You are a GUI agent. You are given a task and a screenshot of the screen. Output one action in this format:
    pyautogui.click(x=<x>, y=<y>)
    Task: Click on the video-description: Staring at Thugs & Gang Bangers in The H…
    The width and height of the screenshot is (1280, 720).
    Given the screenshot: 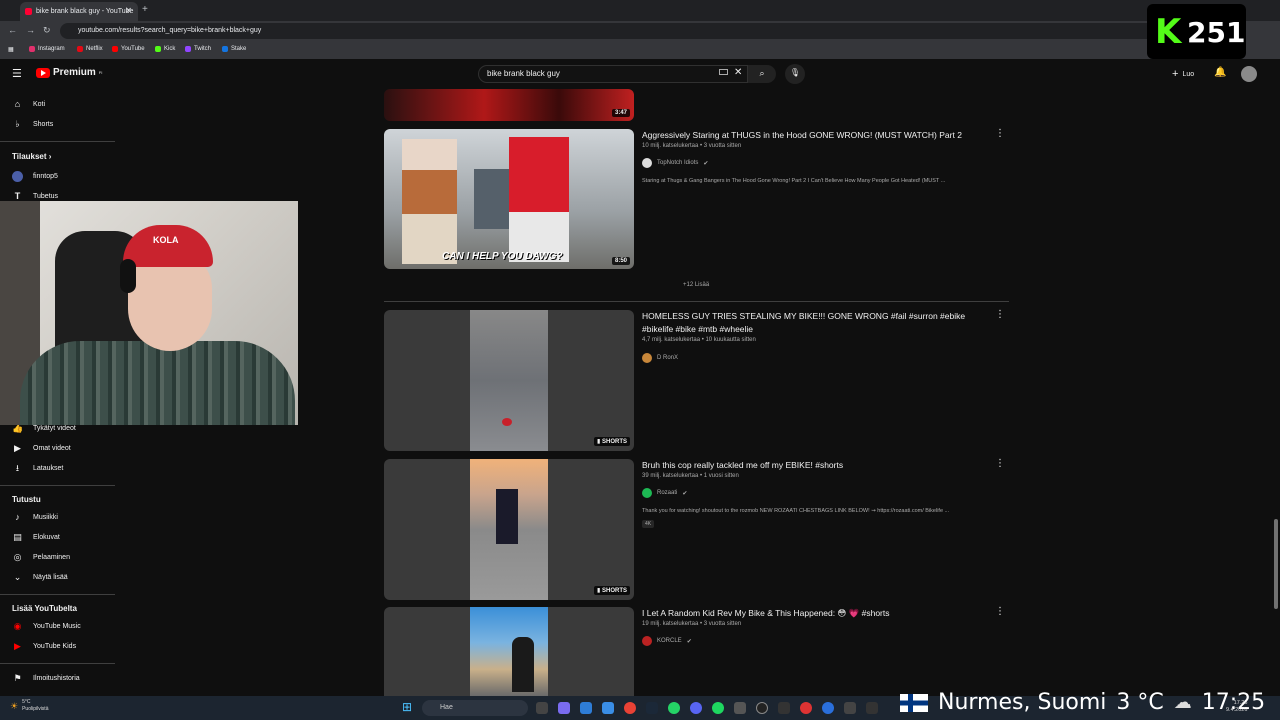 What is the action you would take?
    pyautogui.click(x=794, y=181)
    